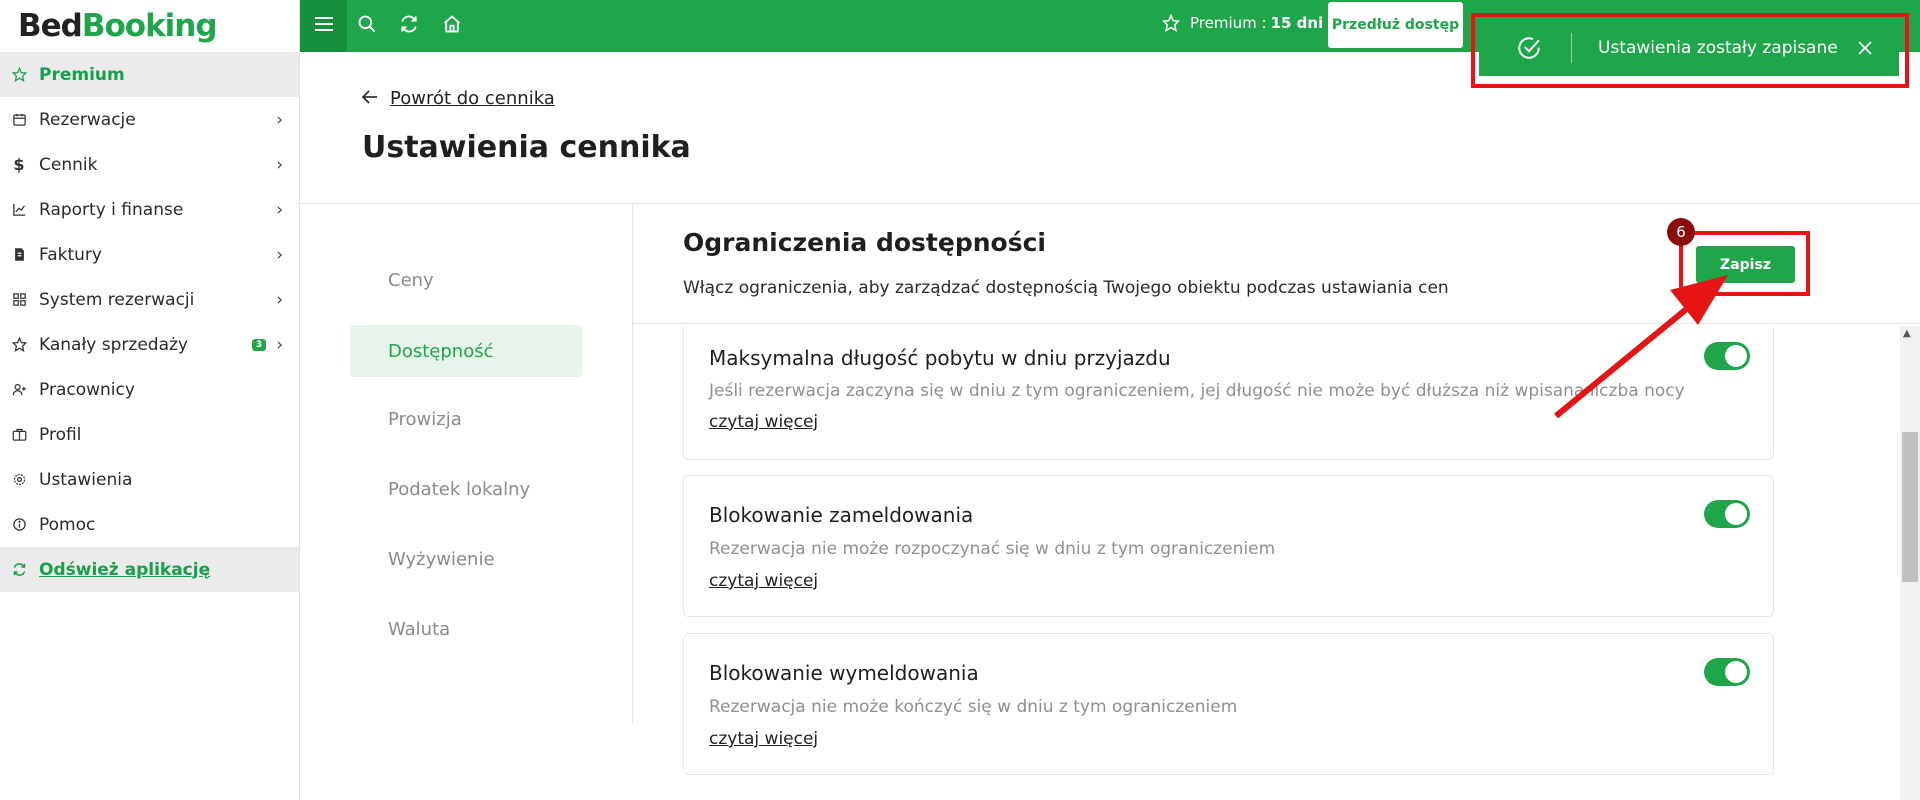 Image resolution: width=1920 pixels, height=800 pixels. What do you see at coordinates (19, 480) in the screenshot?
I see `gear-icon` at bounding box center [19, 480].